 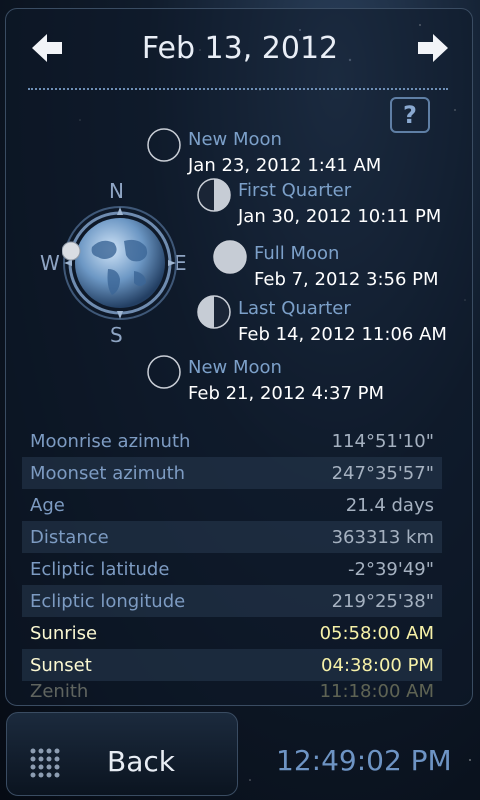 I want to click on table-row: Sunset 04:38:00 PM, so click(x=232, y=665).